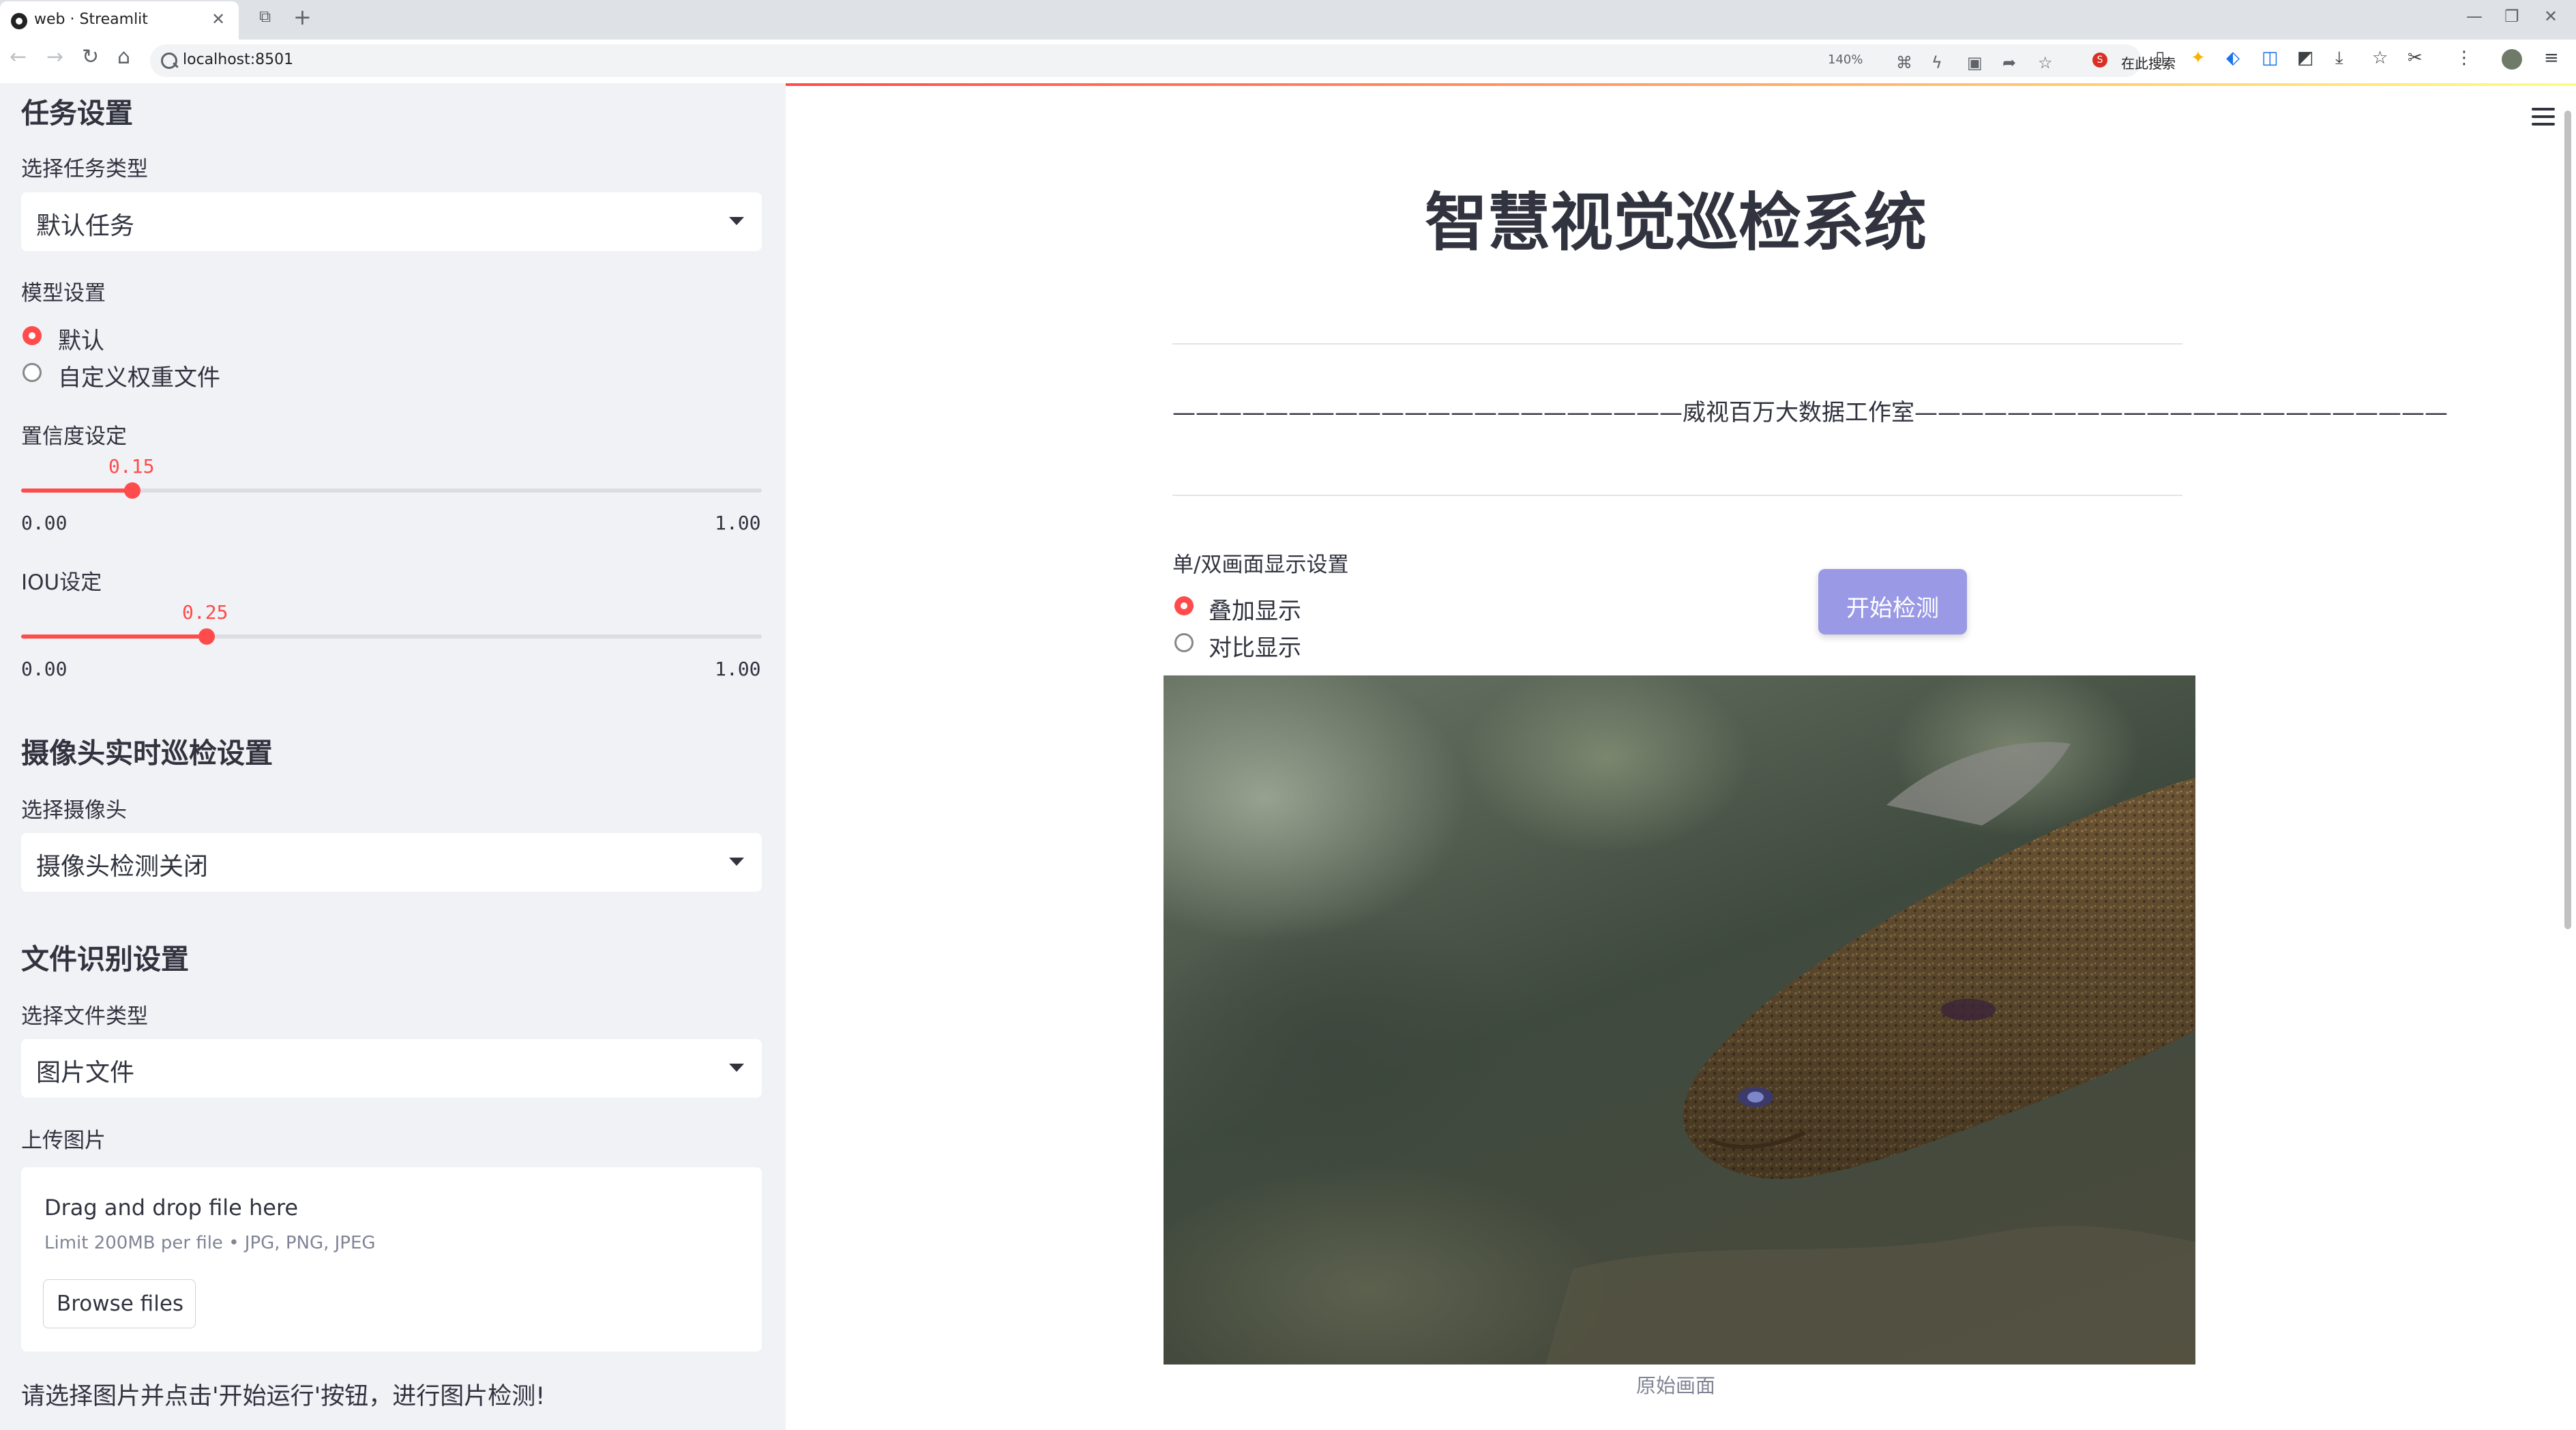  Describe the element at coordinates (391, 862) in the screenshot. I see `camera-select: 摄像头检测关闭` at that location.